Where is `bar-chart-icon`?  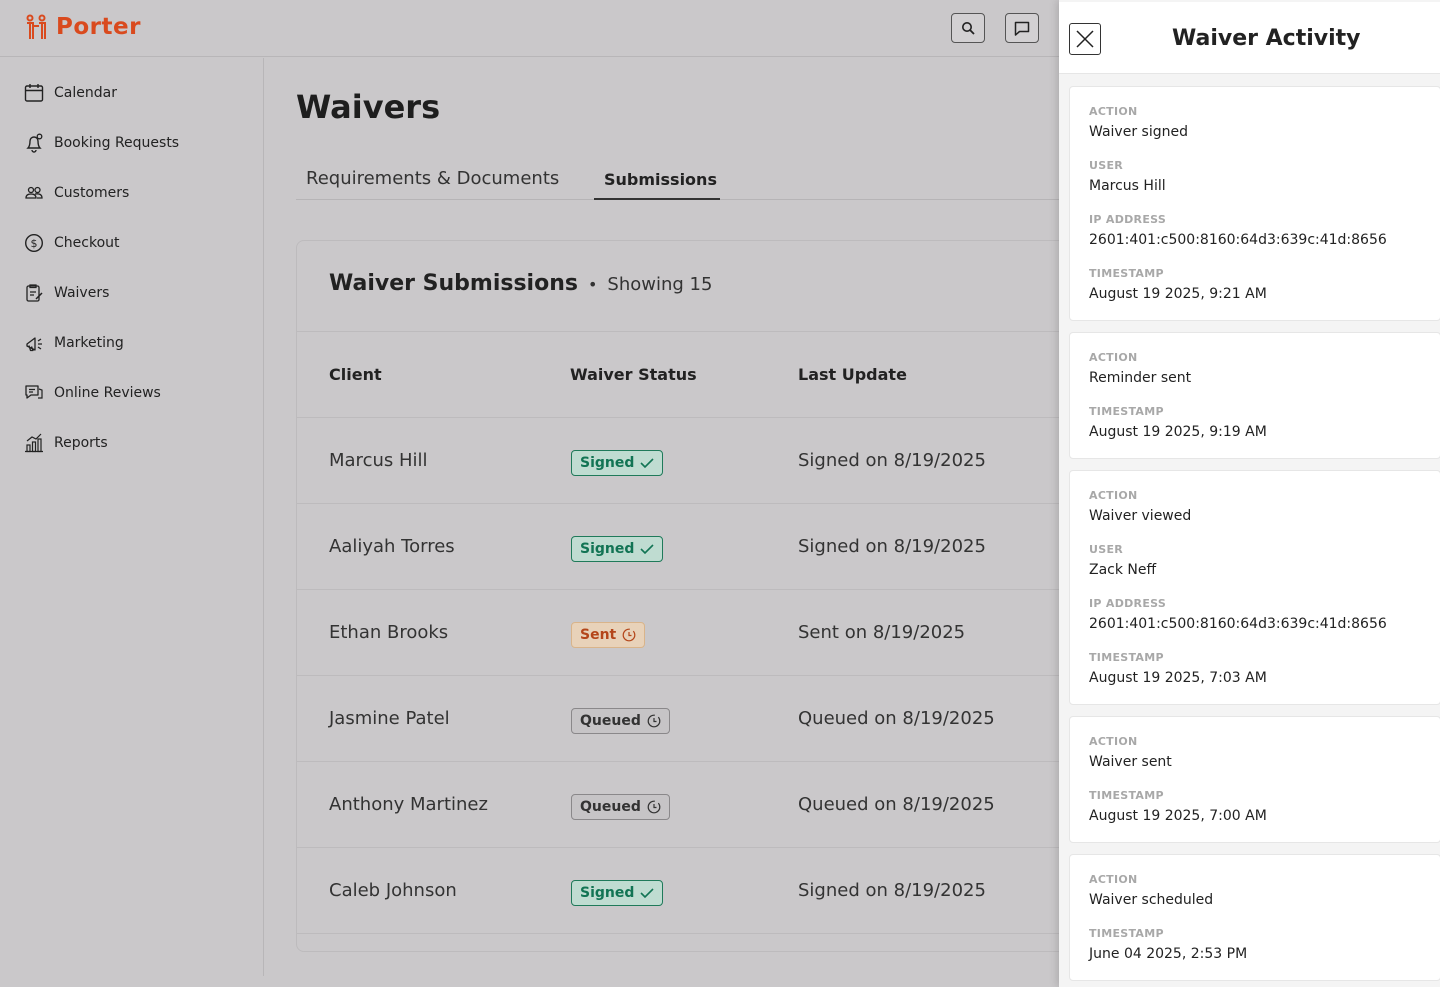 bar-chart-icon is located at coordinates (34, 443).